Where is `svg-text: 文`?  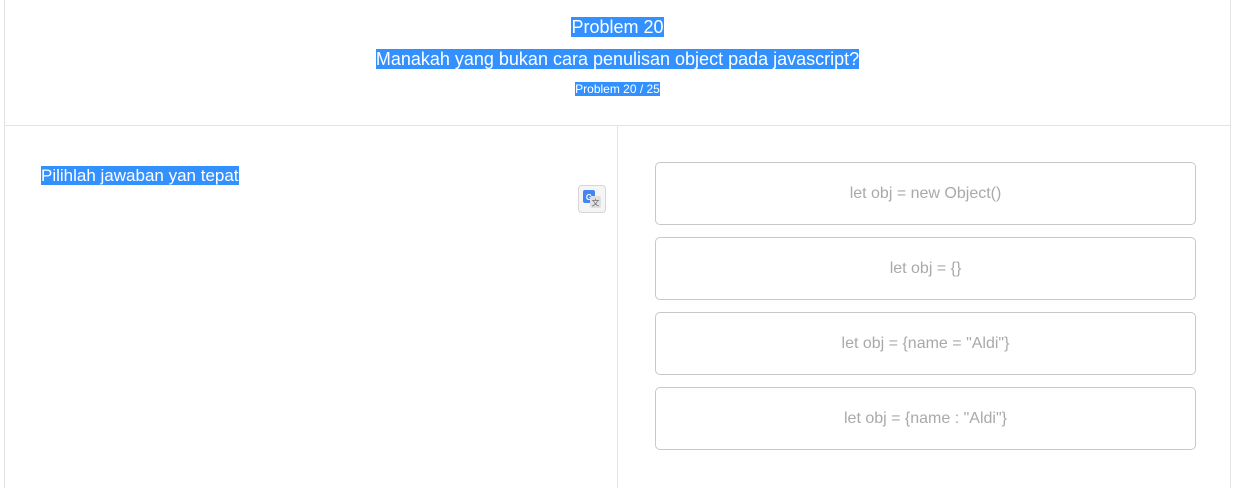
svg-text: 文 is located at coordinates (596, 203).